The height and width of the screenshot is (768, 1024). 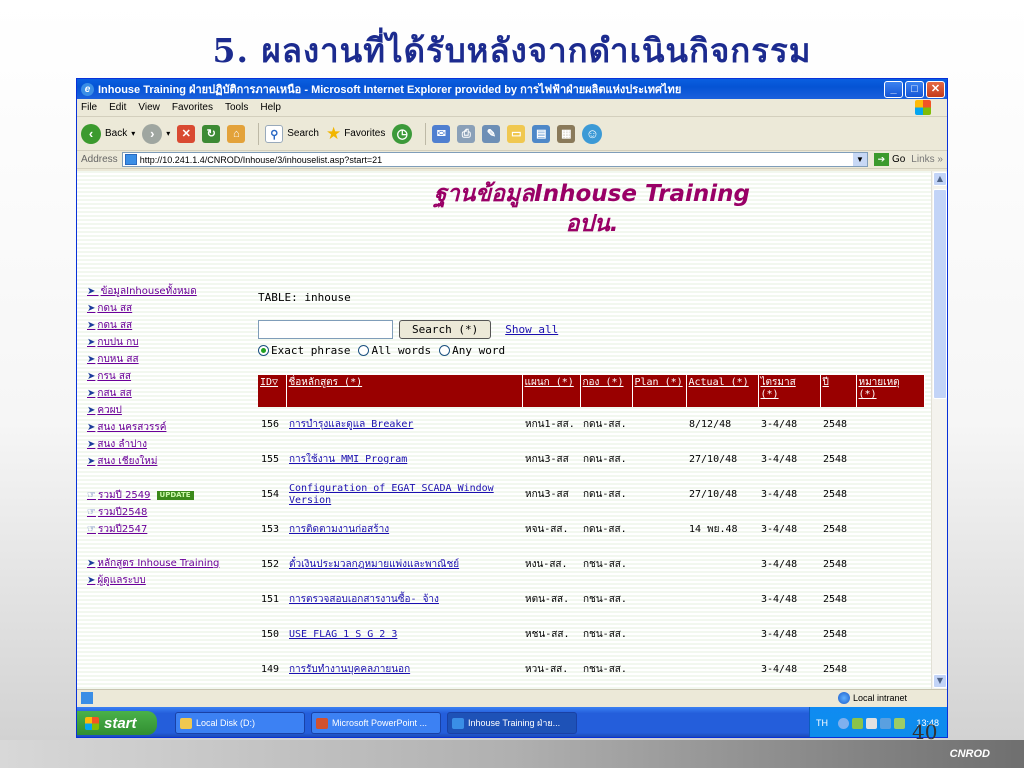 What do you see at coordinates (236, 107) in the screenshot?
I see `menu-tools: Tools` at bounding box center [236, 107].